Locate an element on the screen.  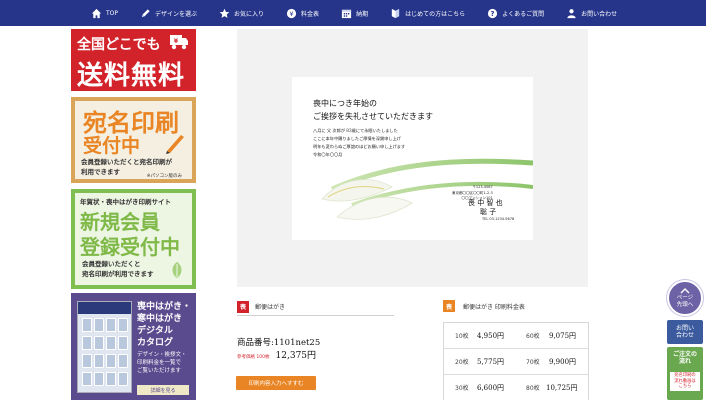
new-member-desc: 会員登録いただくと 宛名印刷が利用できます is located at coordinates (118, 269).